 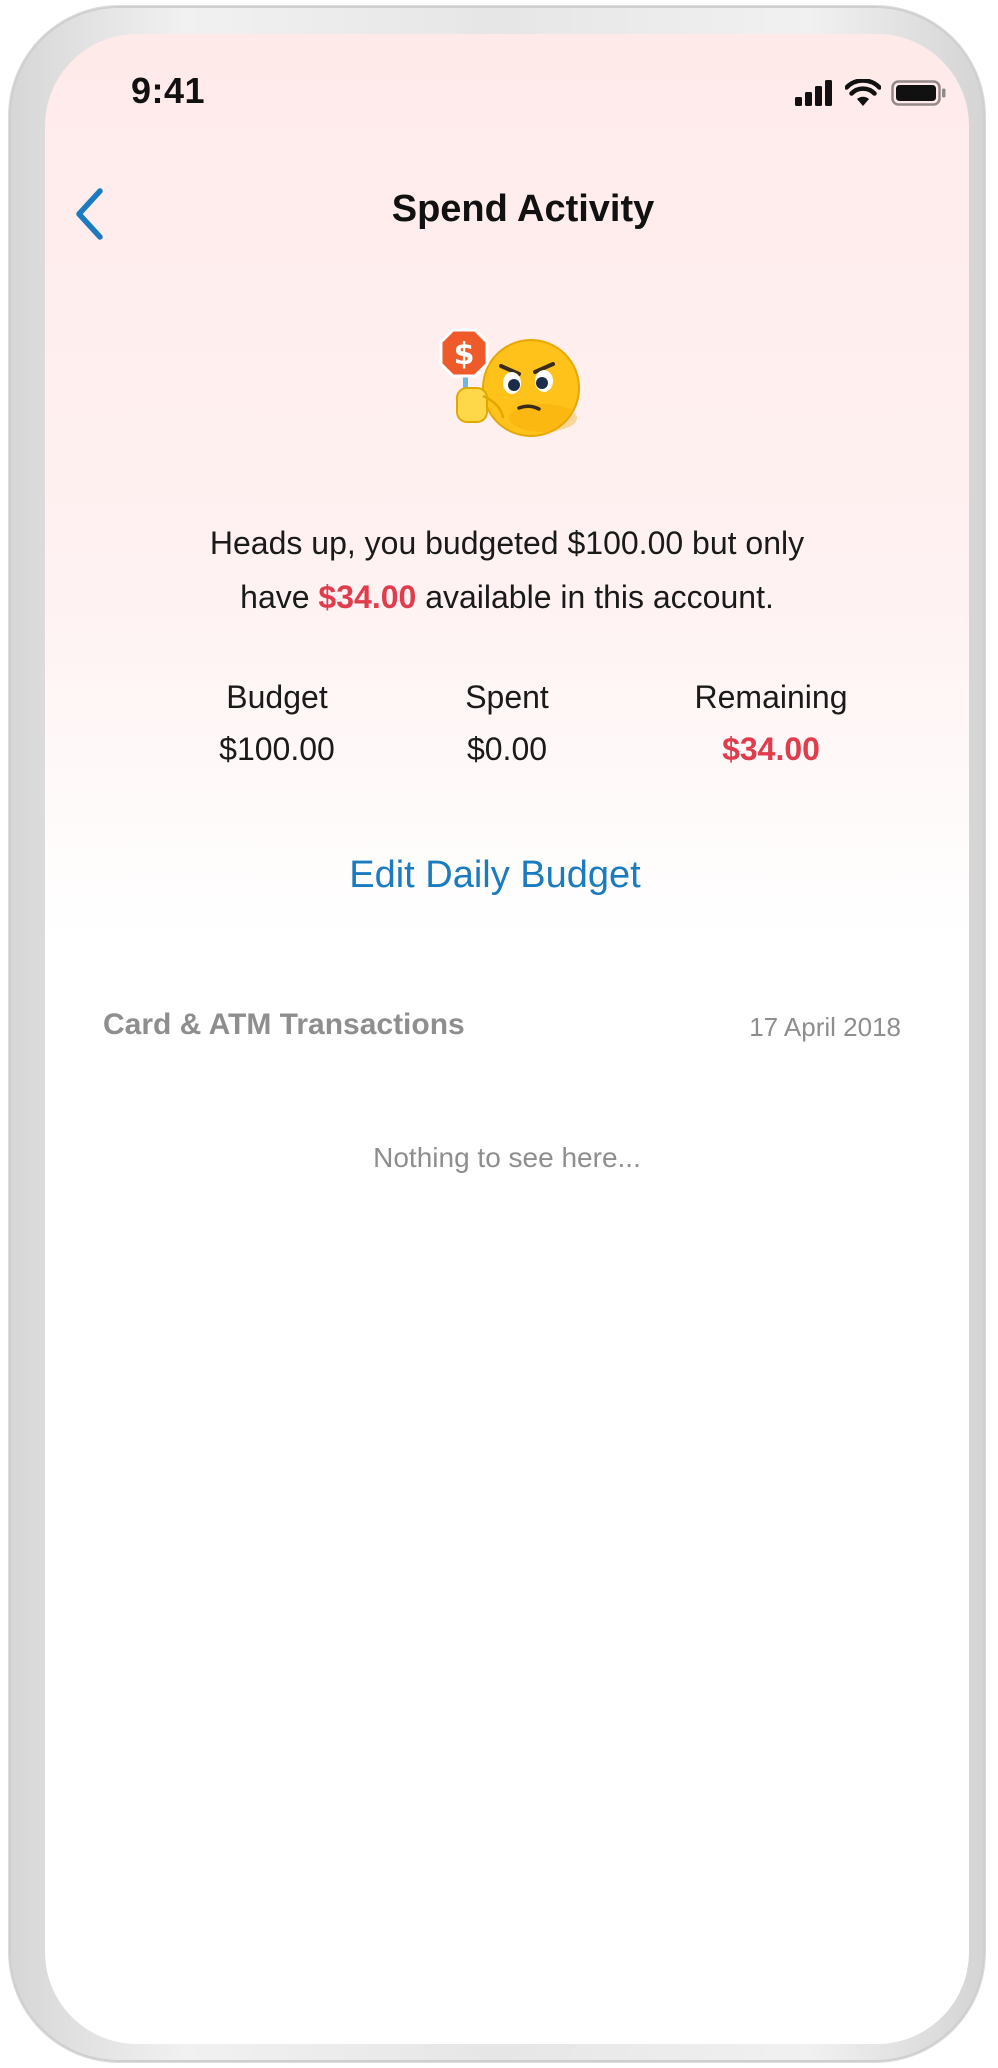 I want to click on wifi-icon, so click(x=863, y=92).